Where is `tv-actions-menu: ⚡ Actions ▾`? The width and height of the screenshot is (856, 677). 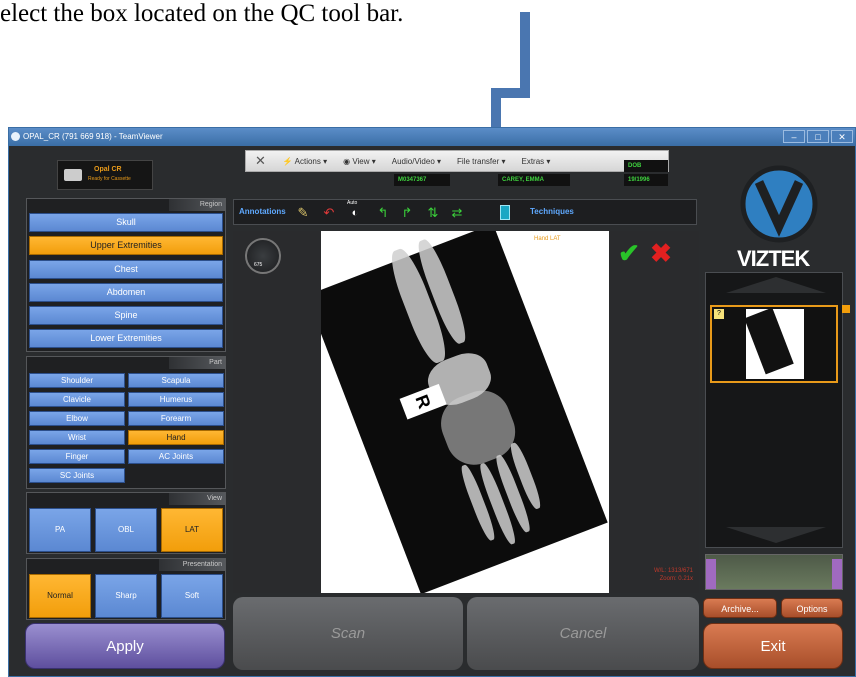 tv-actions-menu: ⚡ Actions ▾ is located at coordinates (305, 161).